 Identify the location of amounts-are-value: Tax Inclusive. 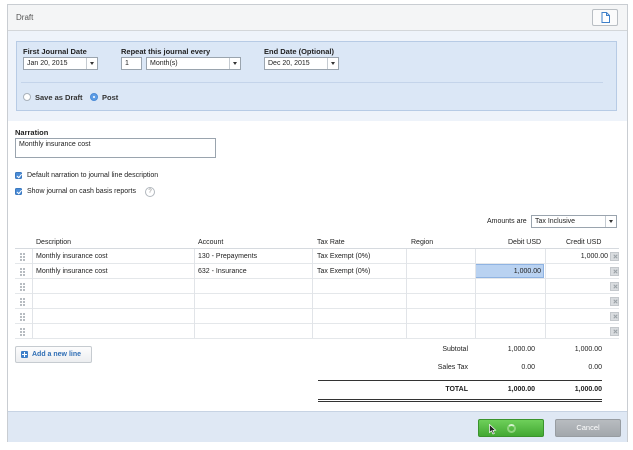
(555, 221).